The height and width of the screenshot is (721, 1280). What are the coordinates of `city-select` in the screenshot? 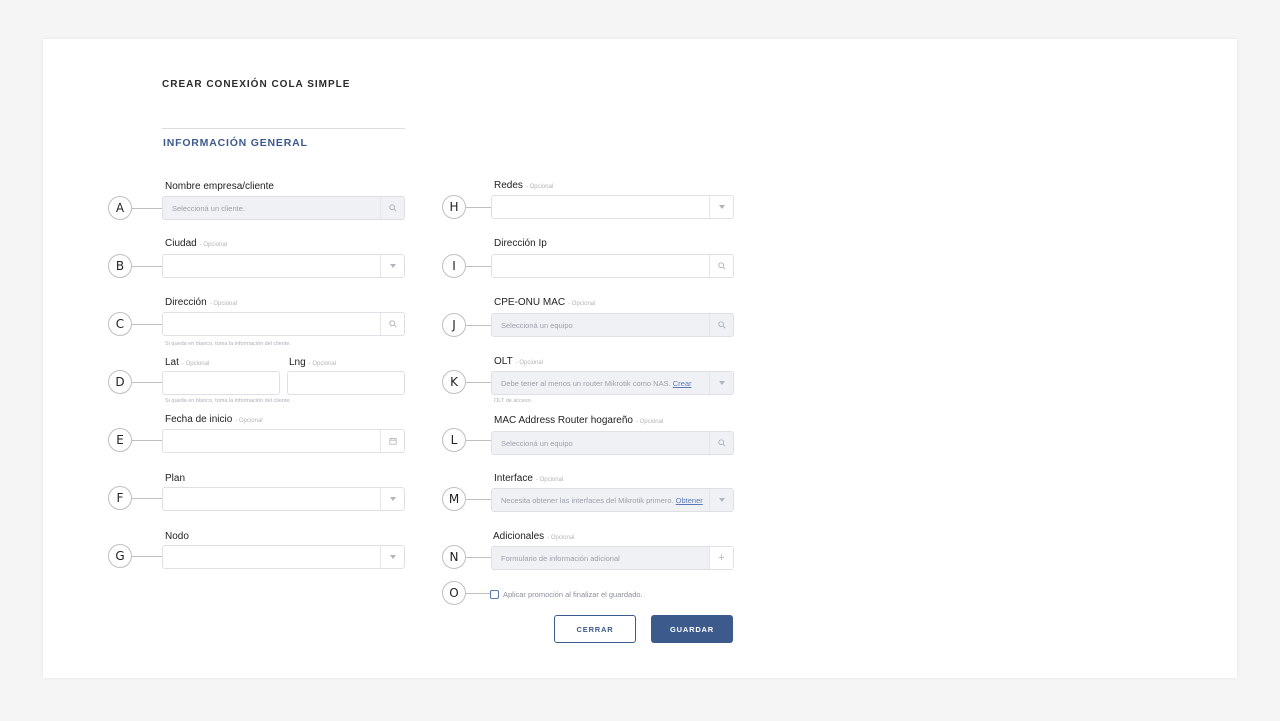 It's located at (283, 266).